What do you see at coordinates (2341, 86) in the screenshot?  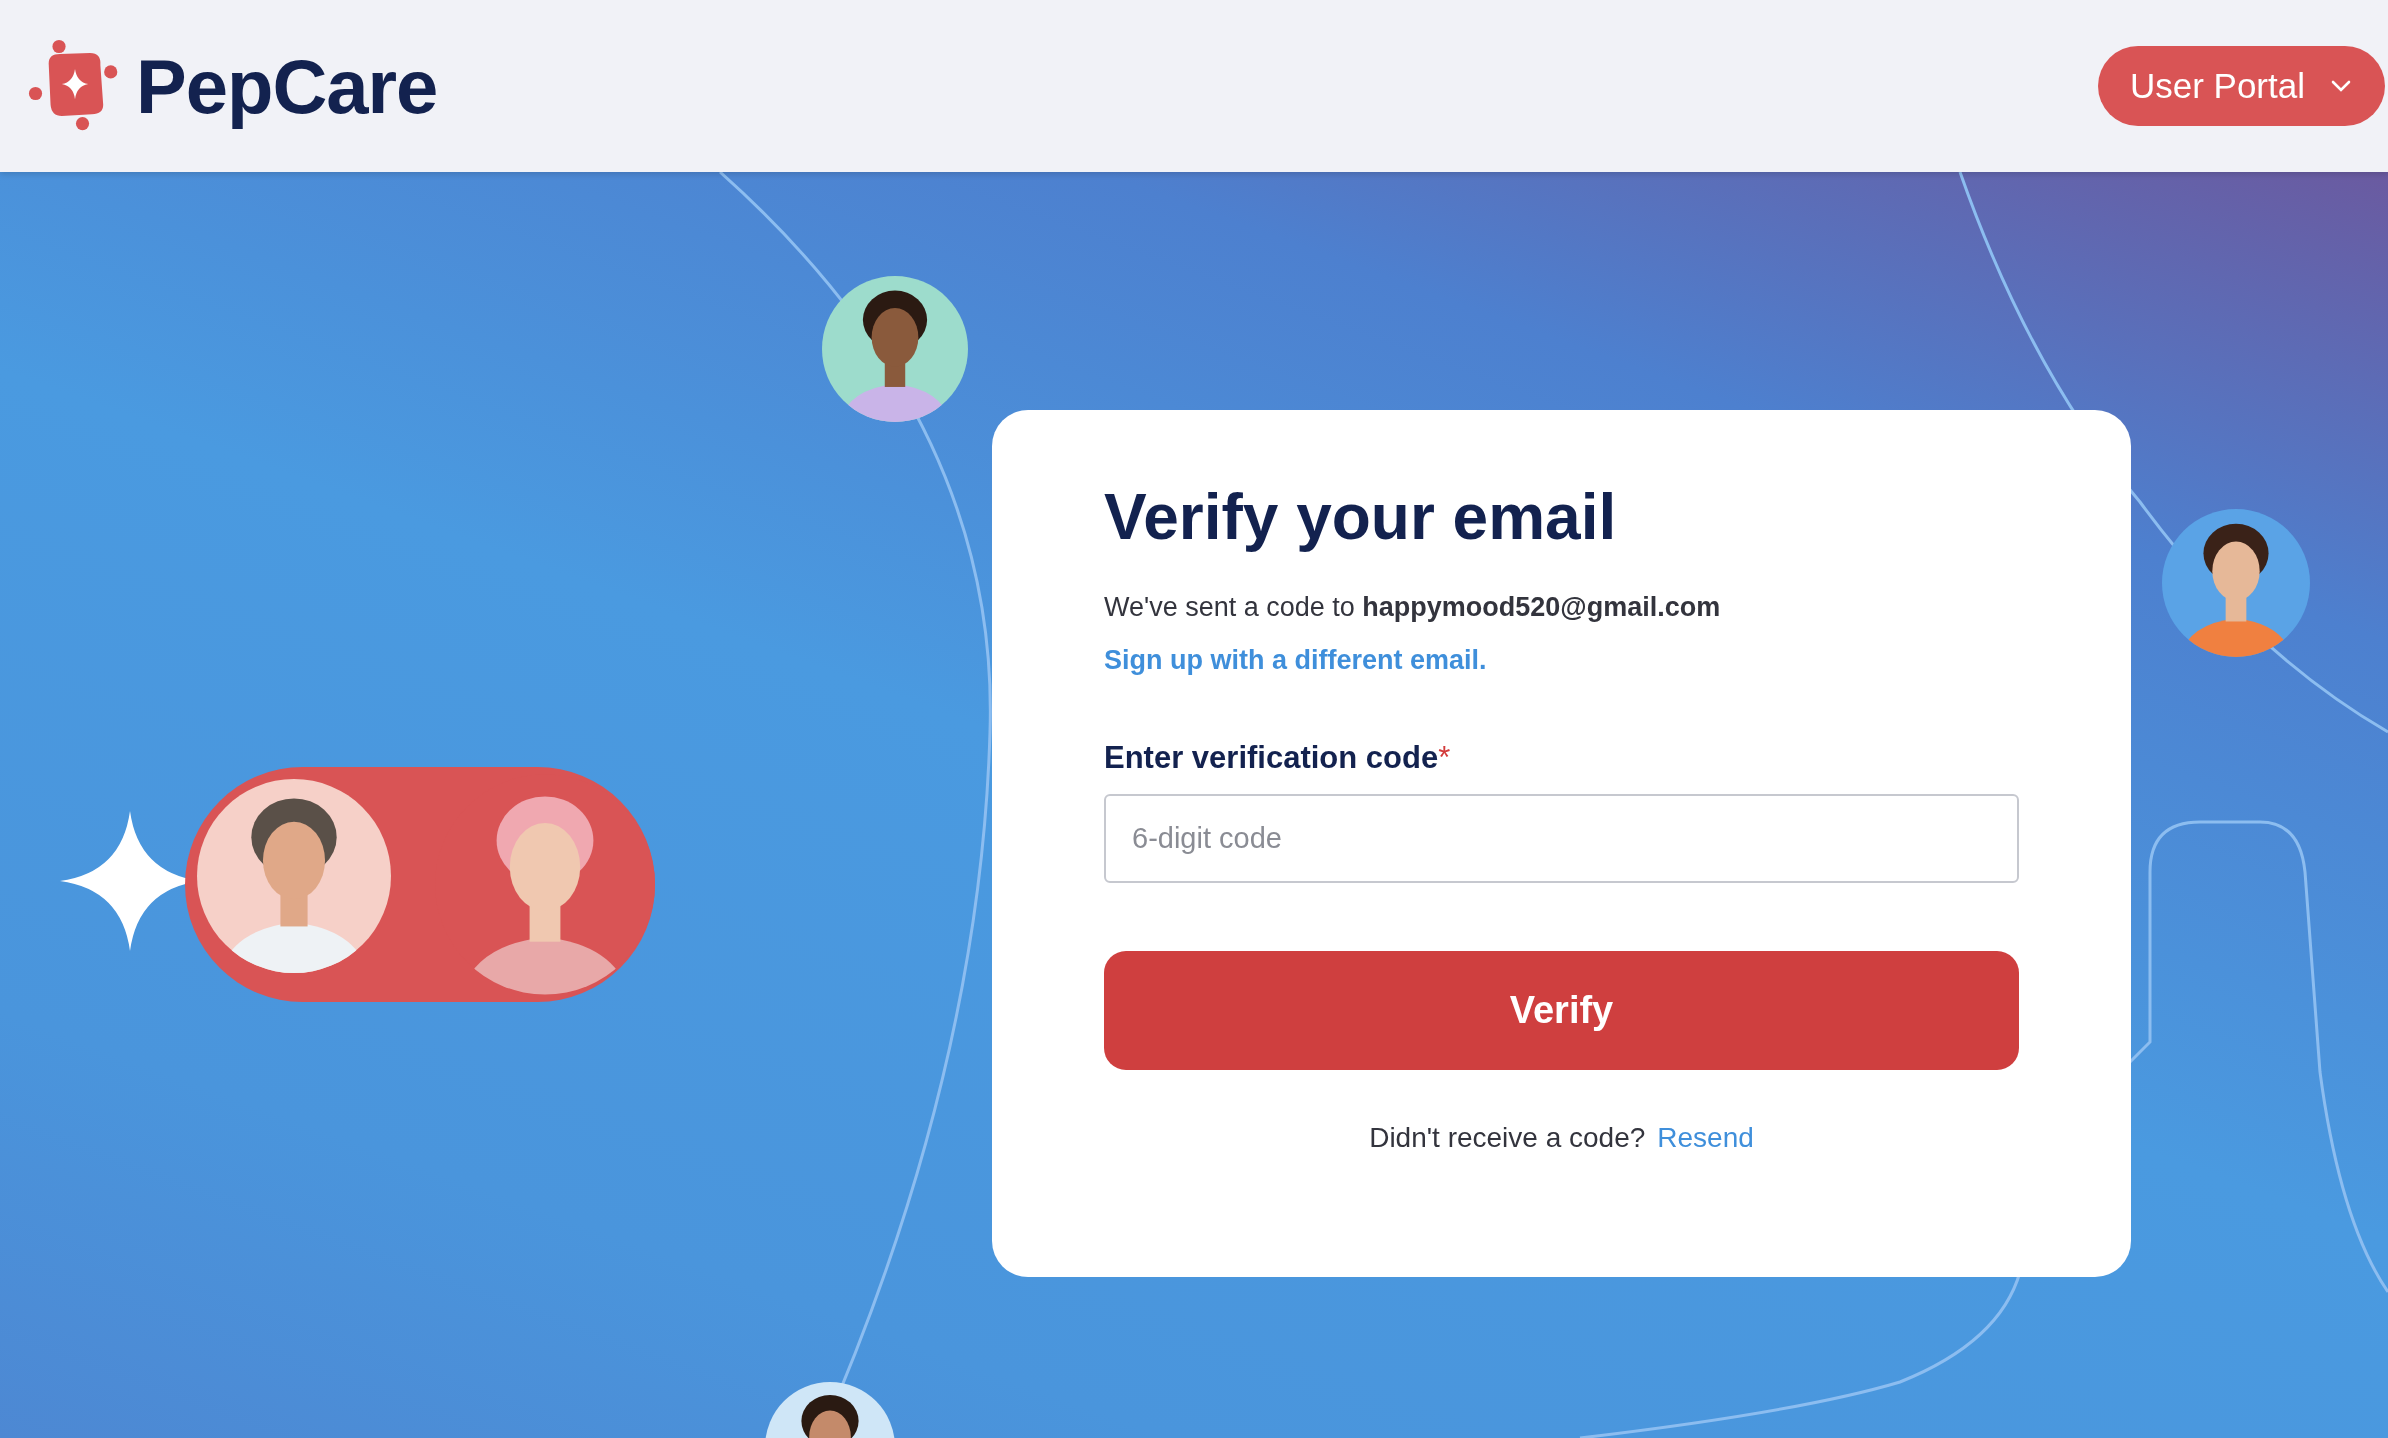 I see `chevron-down-icon` at bounding box center [2341, 86].